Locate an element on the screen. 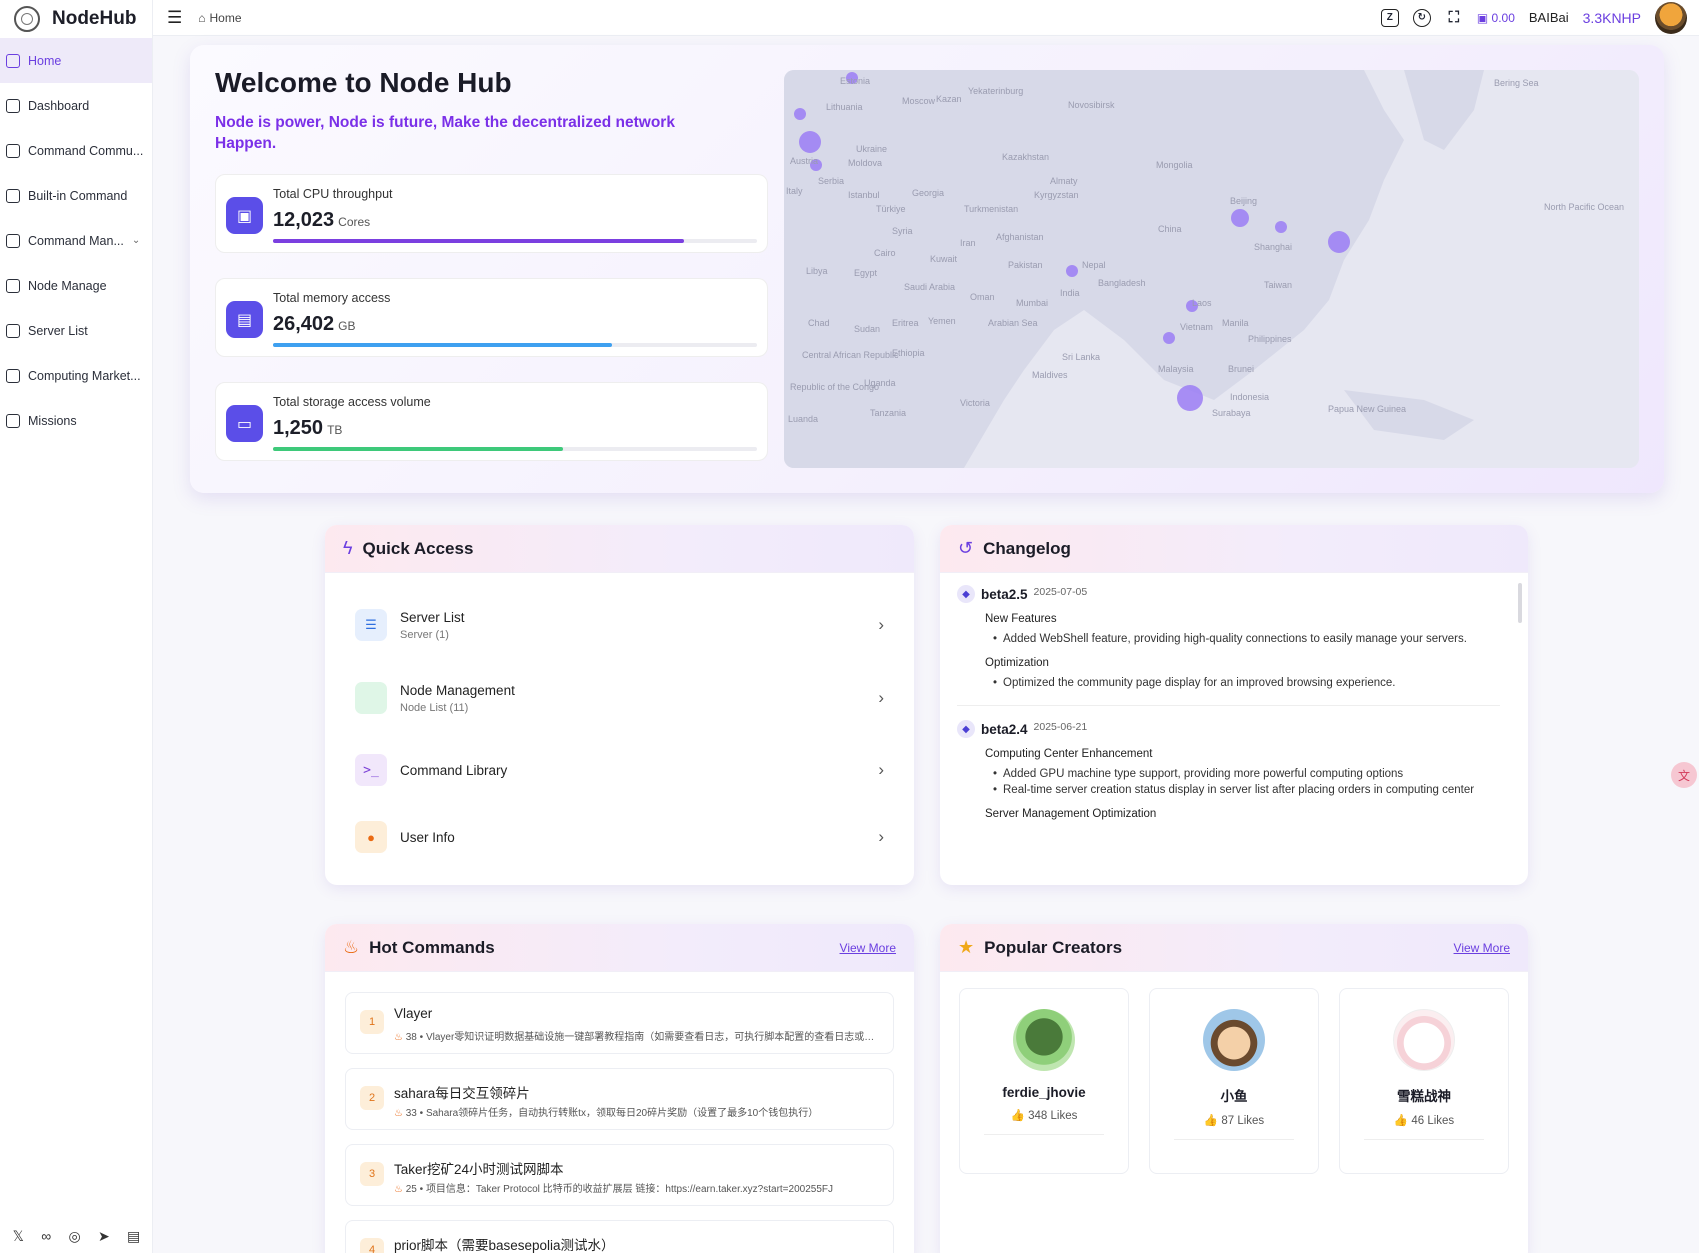 The height and width of the screenshot is (1253, 1699). discord-icon: ∞ is located at coordinates (46, 1236).